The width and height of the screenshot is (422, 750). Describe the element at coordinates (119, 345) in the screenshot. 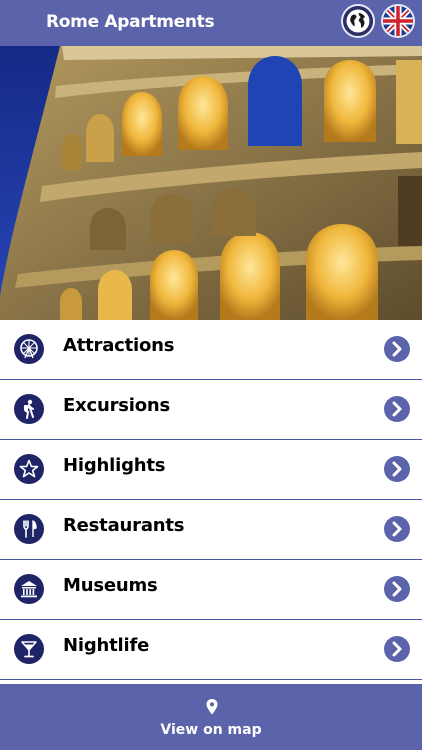

I see `menu-item-label: Attractions` at that location.